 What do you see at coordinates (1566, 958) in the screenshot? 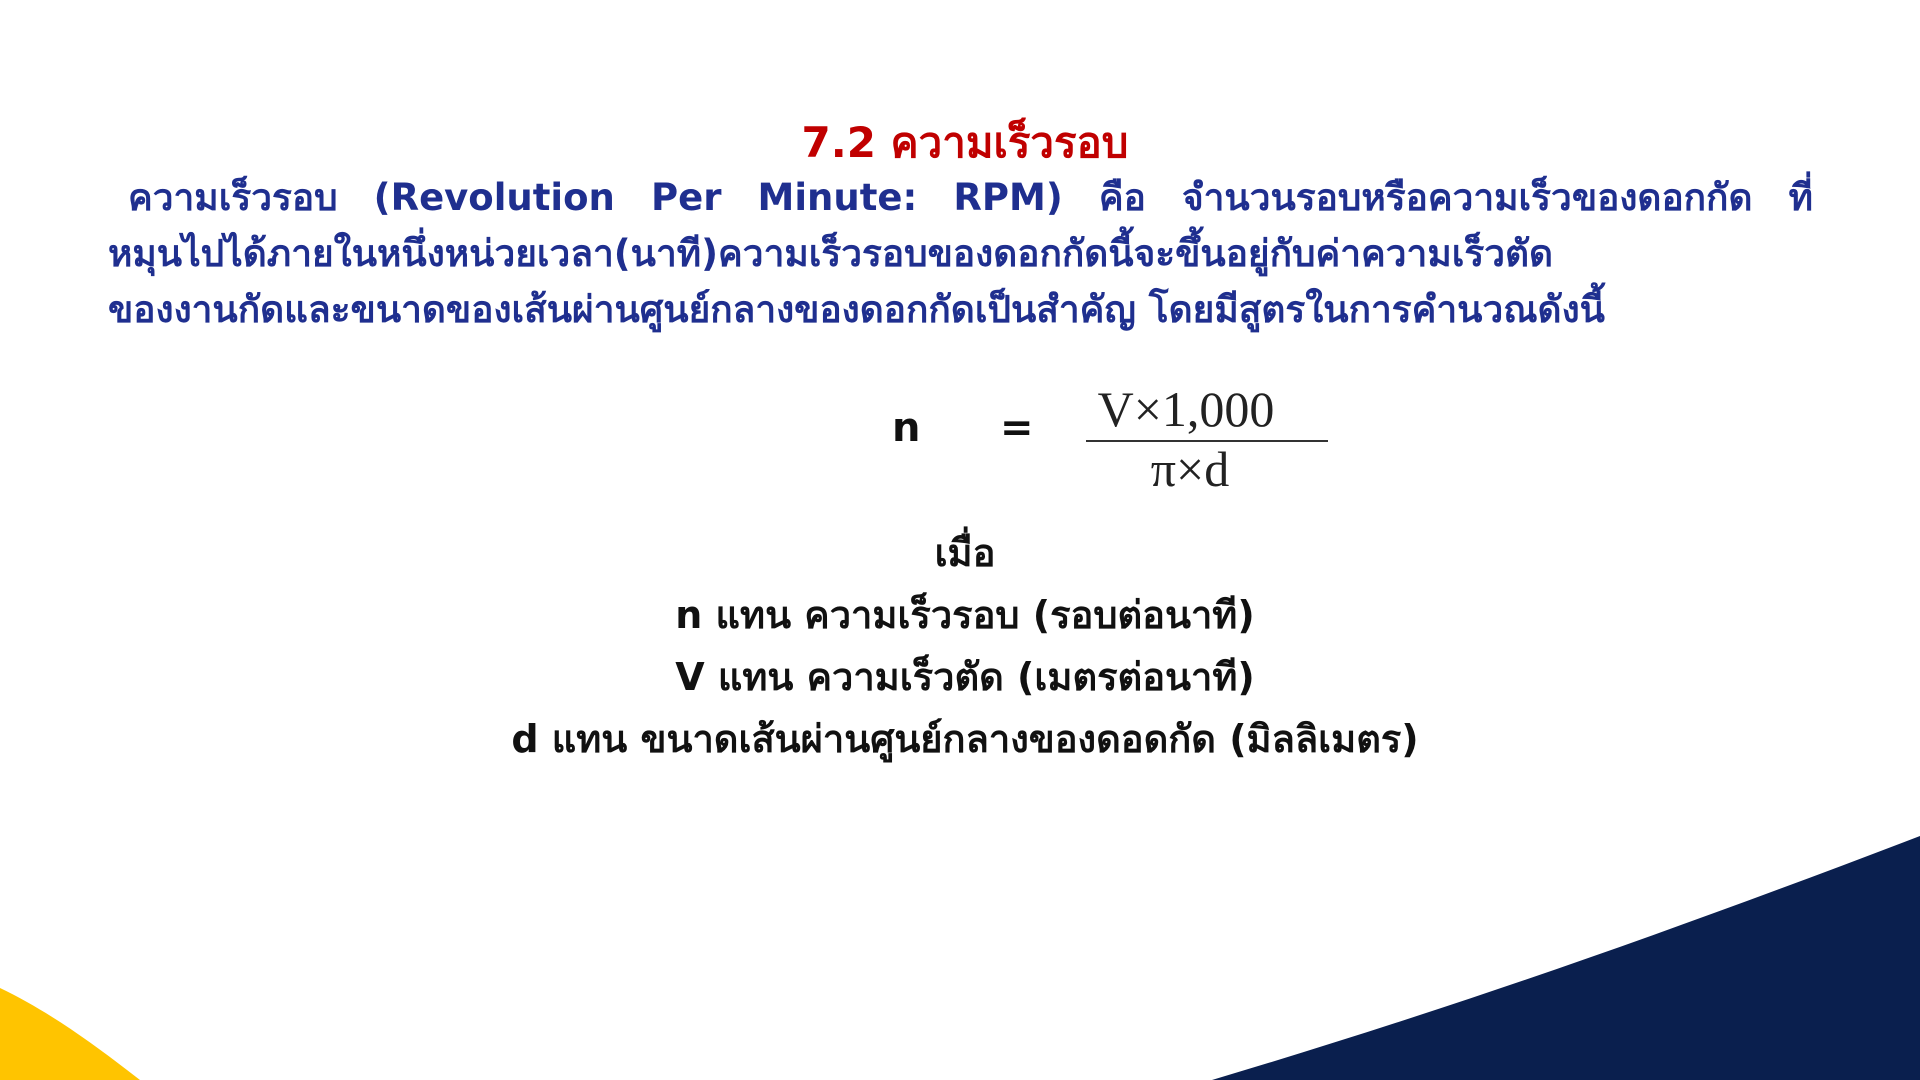
I see `navy-corner-wedge` at bounding box center [1566, 958].